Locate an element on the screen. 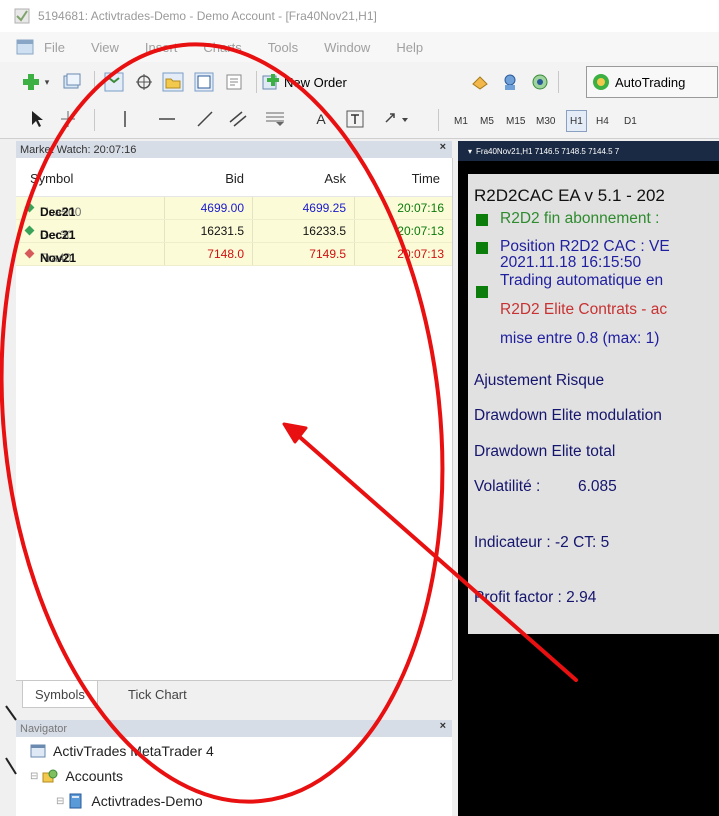 The image size is (719, 816). menu-insert: Insert is located at coordinates (161, 47).